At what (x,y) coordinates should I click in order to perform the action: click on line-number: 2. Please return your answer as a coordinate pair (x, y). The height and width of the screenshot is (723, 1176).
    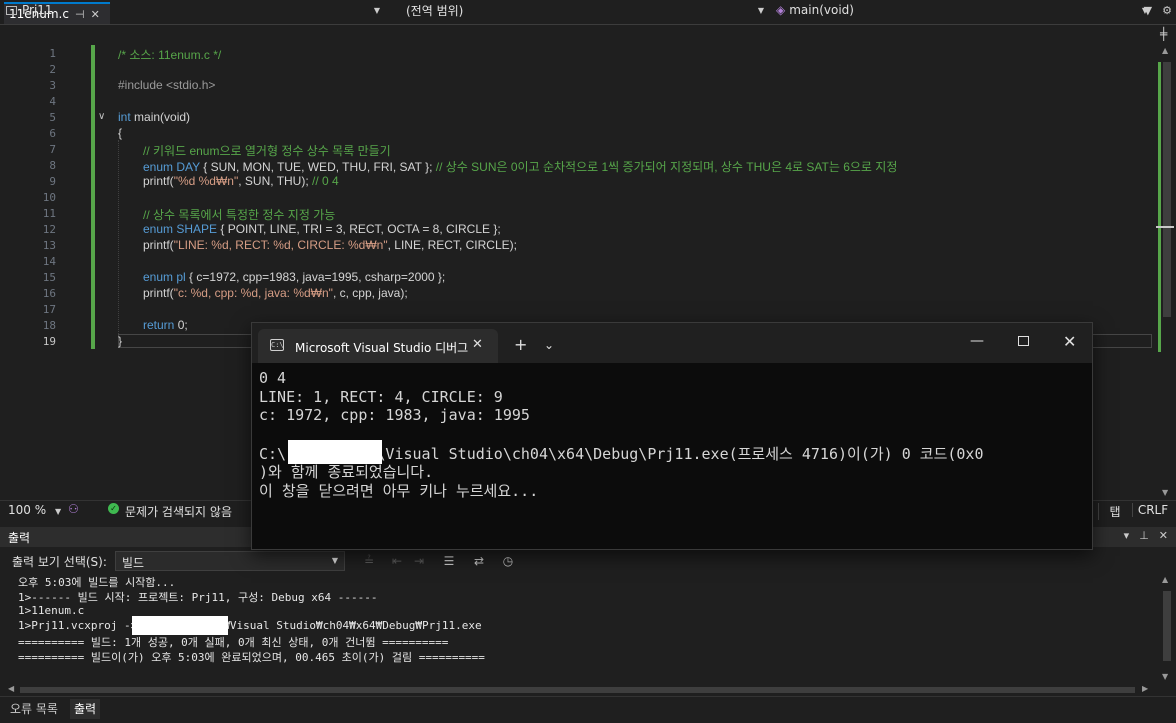
    Looking at the image, I should click on (52, 69).